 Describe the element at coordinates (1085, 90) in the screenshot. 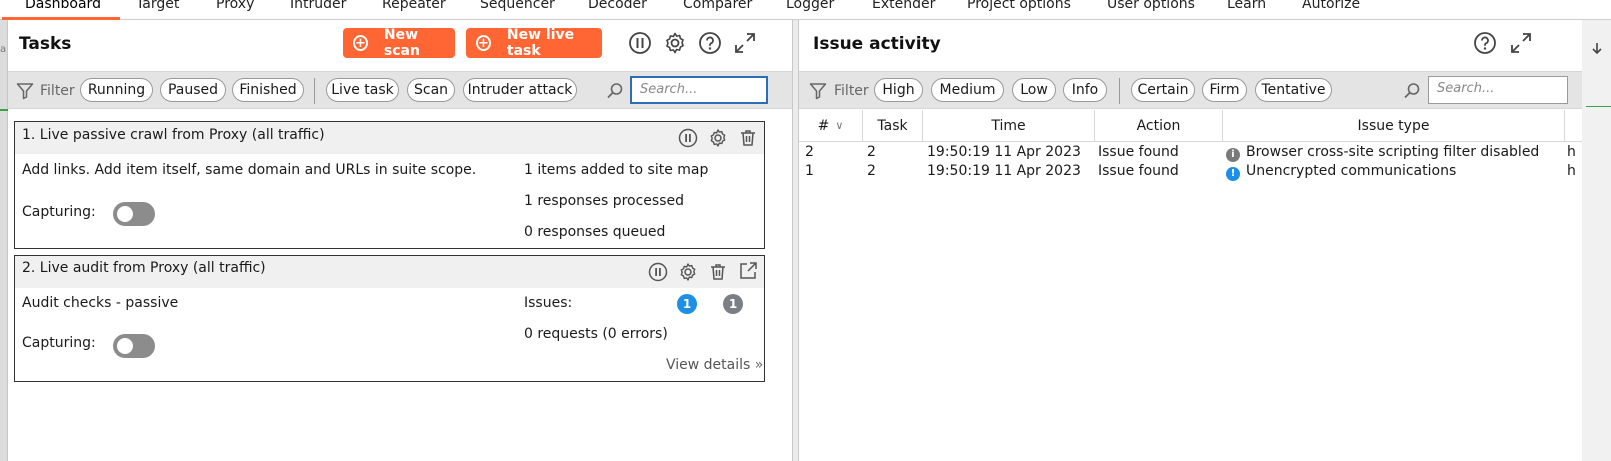

I see `filter-chip-info: Info` at that location.